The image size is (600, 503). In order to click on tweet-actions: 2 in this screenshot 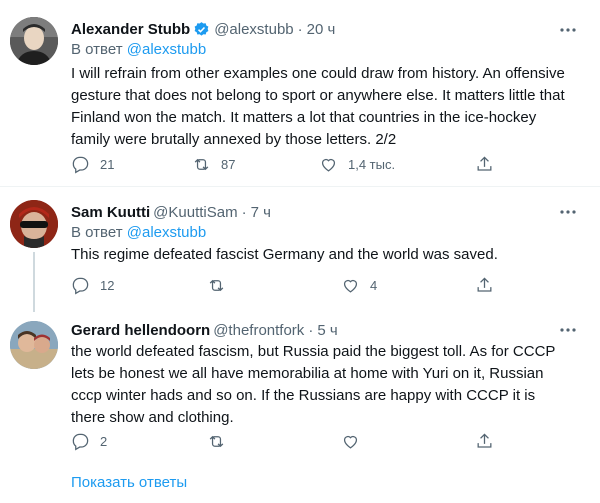, I will do `click(281, 443)`.